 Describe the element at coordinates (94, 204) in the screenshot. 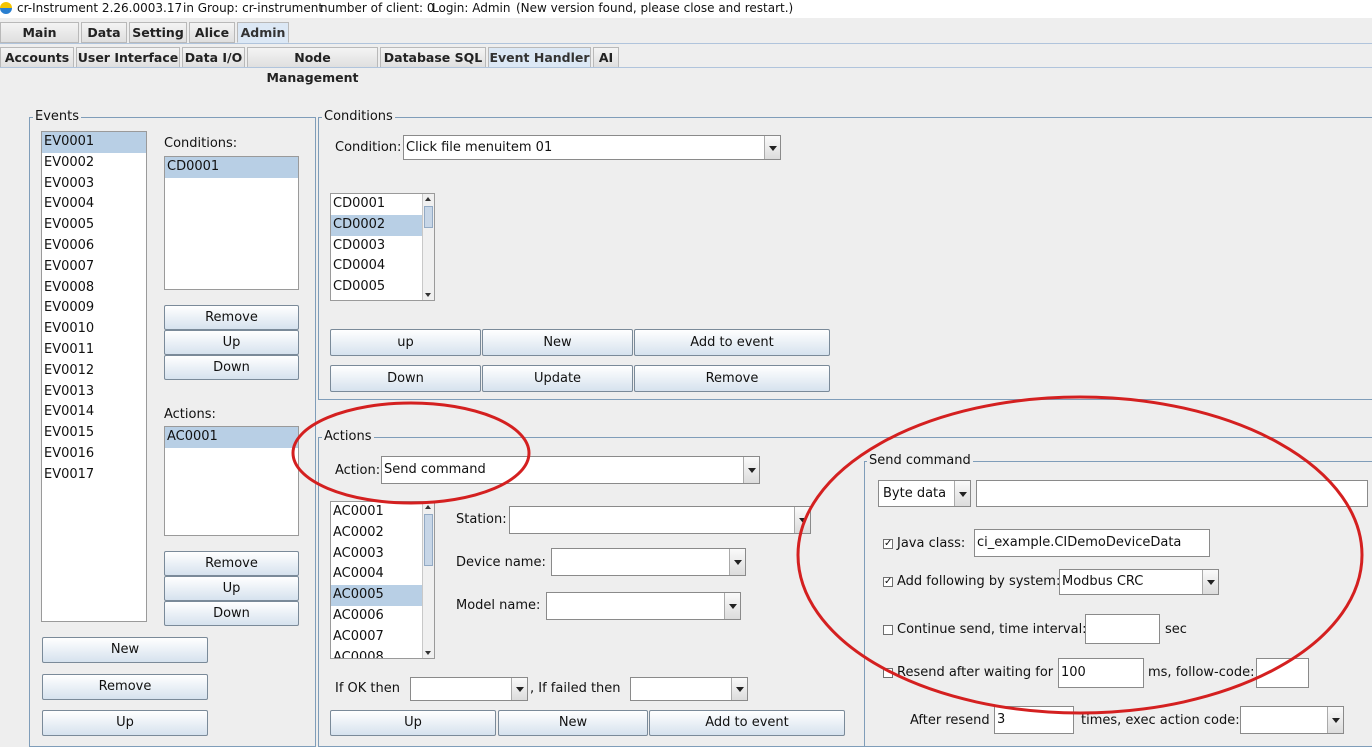

I see `event-list-item: EV0004` at that location.